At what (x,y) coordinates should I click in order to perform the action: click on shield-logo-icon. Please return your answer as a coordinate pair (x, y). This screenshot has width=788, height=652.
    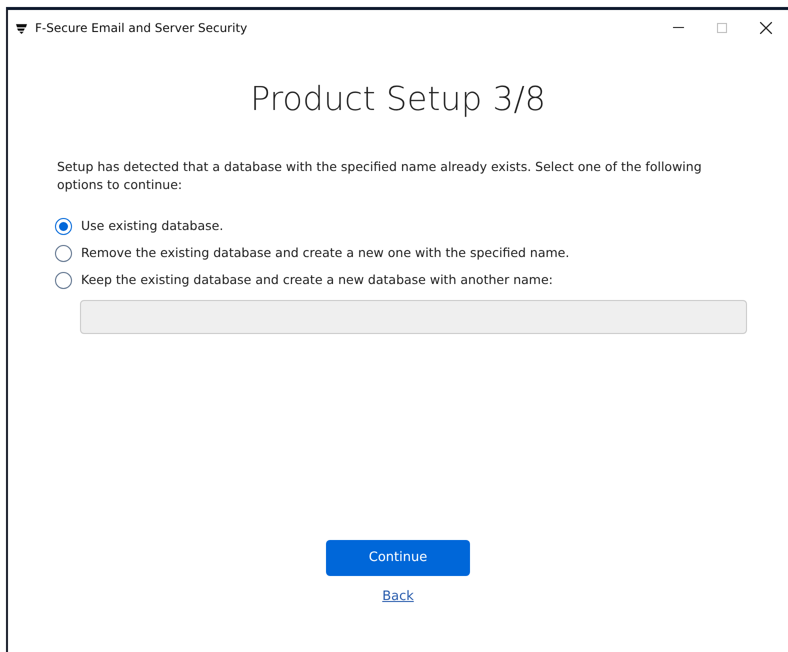
    Looking at the image, I should click on (21, 28).